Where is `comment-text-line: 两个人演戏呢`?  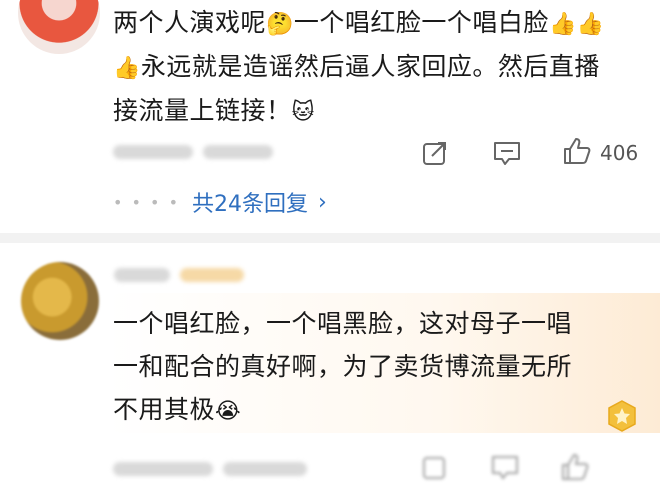 comment-text-line: 两个人演戏呢 is located at coordinates (190, 22).